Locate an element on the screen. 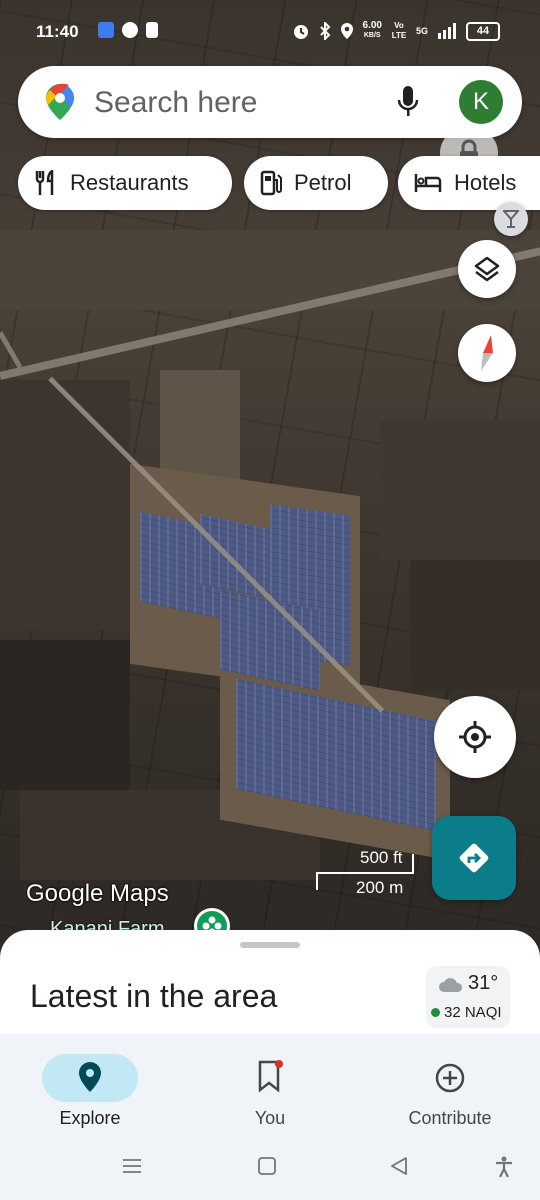  chip-petrol: Petrol is located at coordinates (316, 183).